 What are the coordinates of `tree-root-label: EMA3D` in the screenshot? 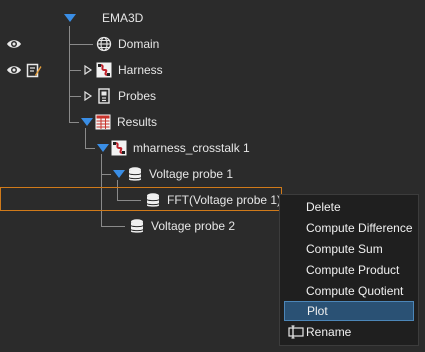 It's located at (123, 18).